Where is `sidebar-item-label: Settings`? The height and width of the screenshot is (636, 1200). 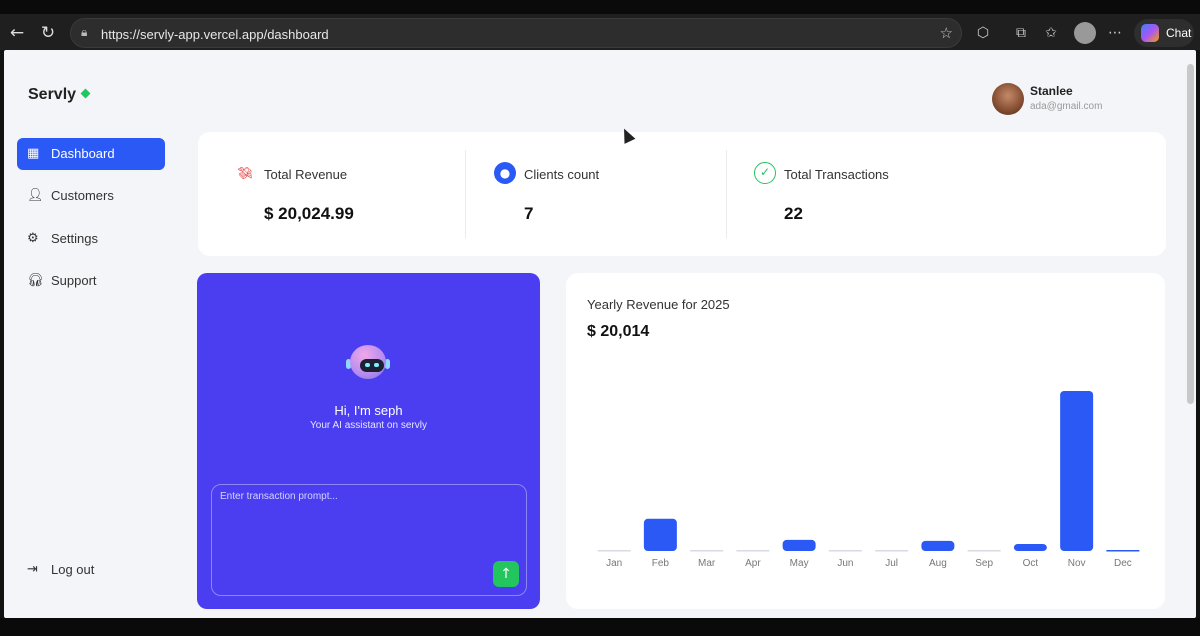 sidebar-item-label: Settings is located at coordinates (74, 238).